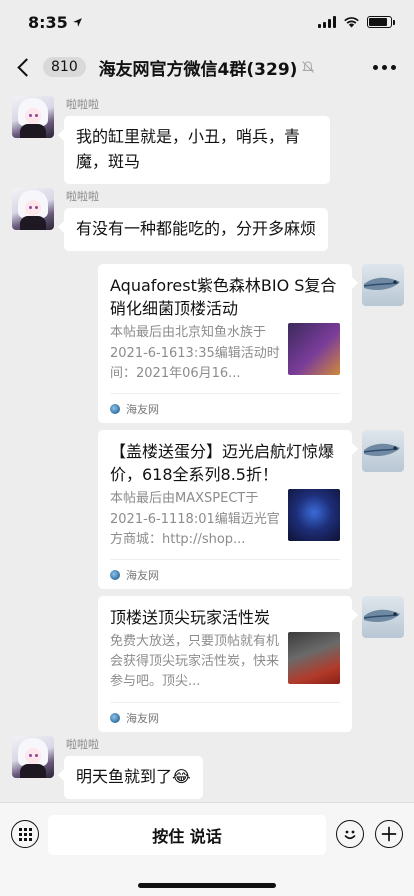 Image resolution: width=414 pixels, height=896 pixels. I want to click on back-button: 810, so click(50, 67).